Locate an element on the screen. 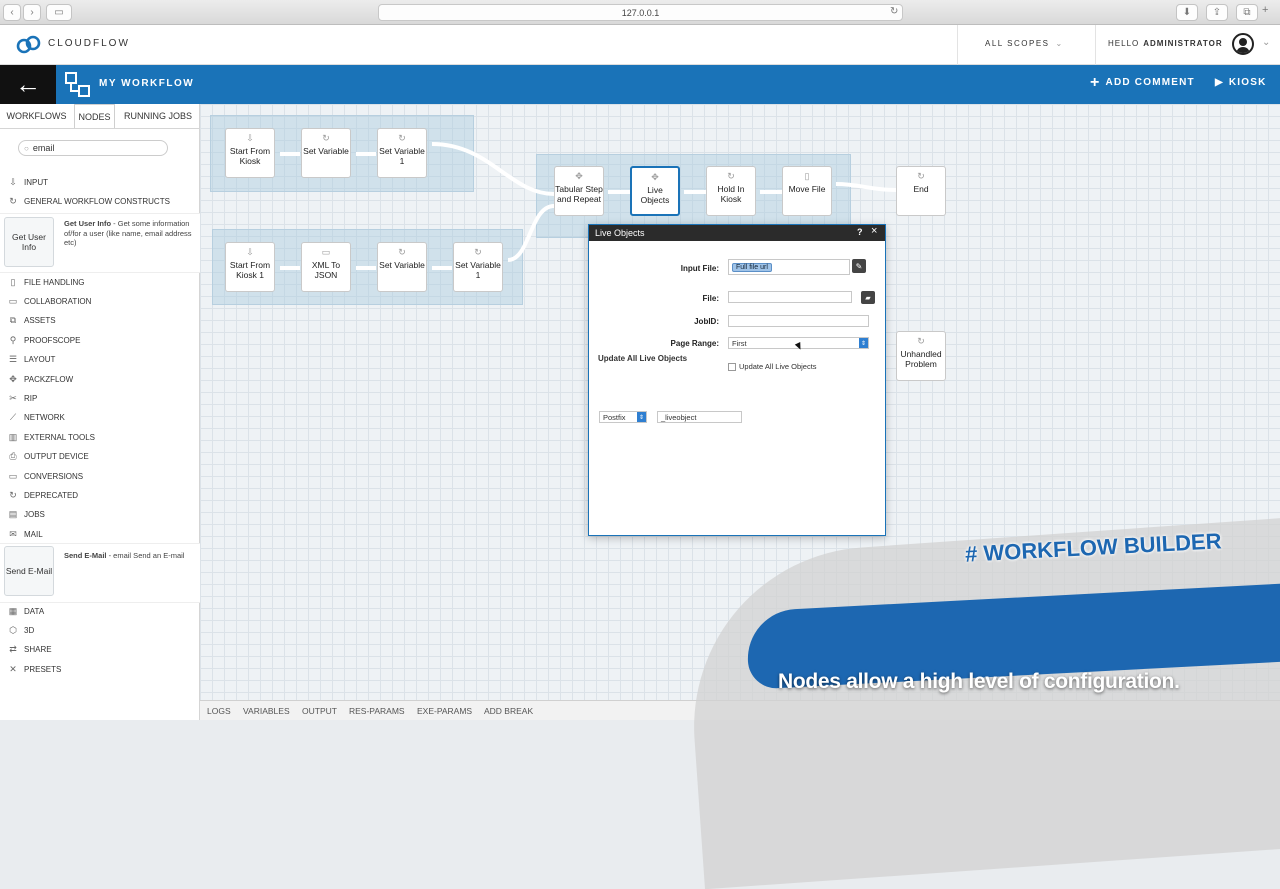  node-label: Move File is located at coordinates (807, 189).